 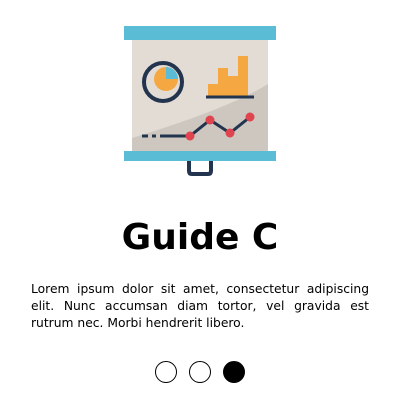 What do you see at coordinates (234, 372) in the screenshot?
I see `page-dot-3-active` at bounding box center [234, 372].